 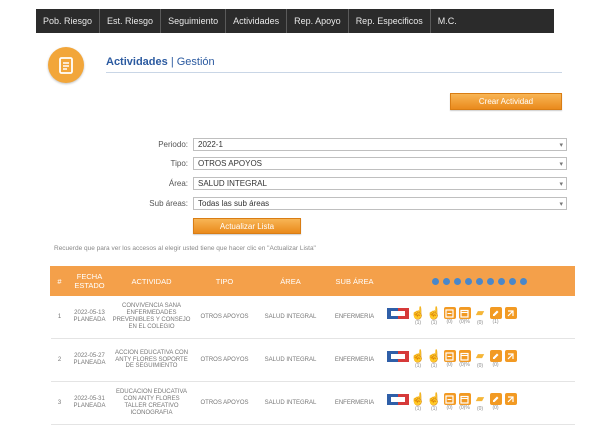 What do you see at coordinates (390, 21) in the screenshot?
I see `tab-rep-especificos: Rep. Especificos` at bounding box center [390, 21].